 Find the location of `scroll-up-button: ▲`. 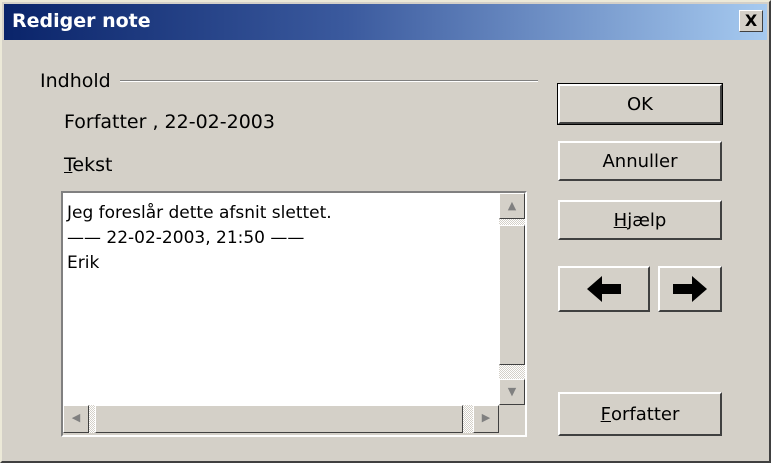

scroll-up-button: ▲ is located at coordinates (512, 206).